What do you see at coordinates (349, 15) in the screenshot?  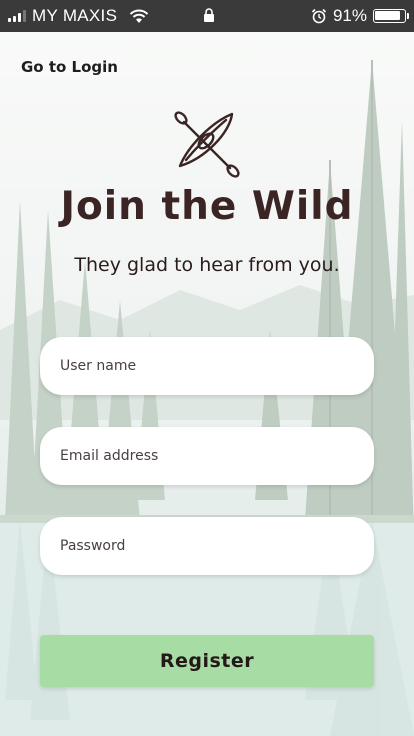 I see `battery-percentage: 91%` at bounding box center [349, 15].